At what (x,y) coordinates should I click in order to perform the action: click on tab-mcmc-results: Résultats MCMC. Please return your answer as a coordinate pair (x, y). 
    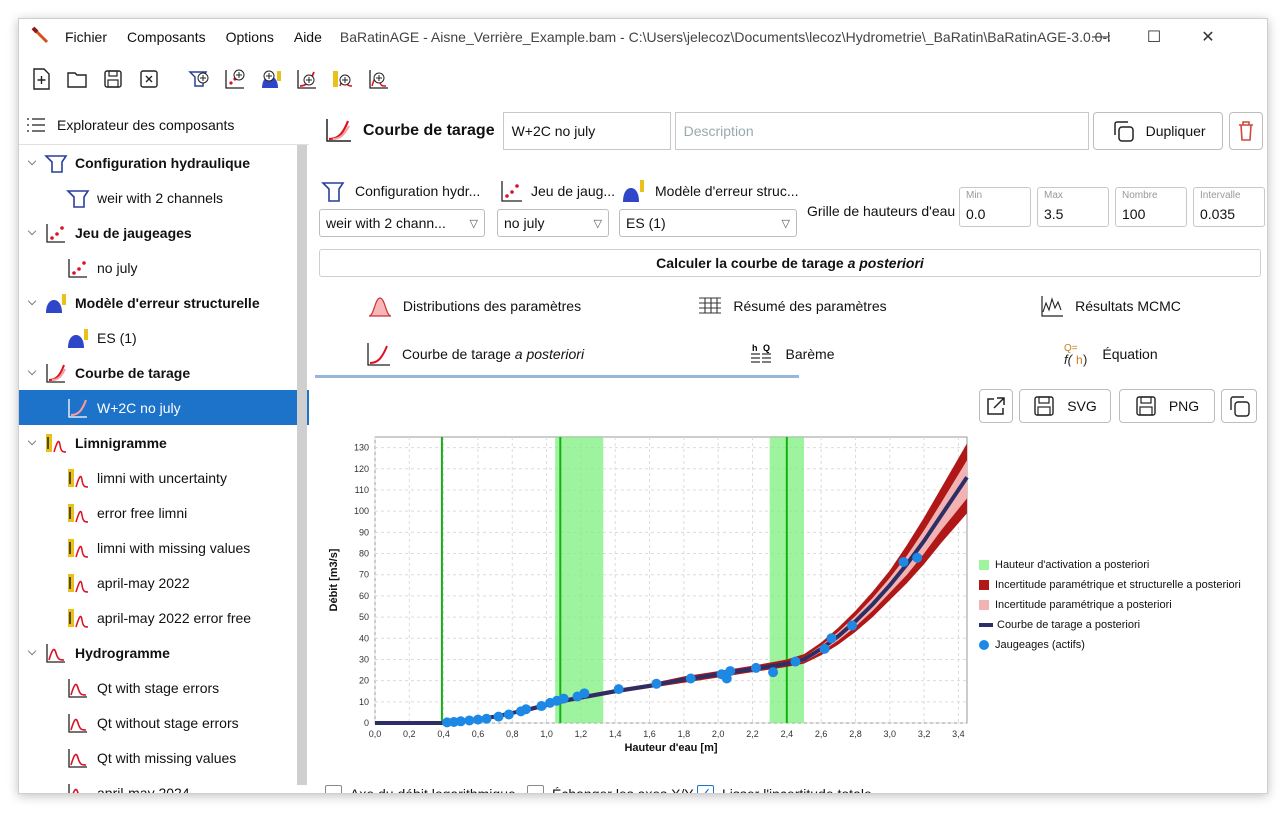
    Looking at the image, I should click on (1109, 306).